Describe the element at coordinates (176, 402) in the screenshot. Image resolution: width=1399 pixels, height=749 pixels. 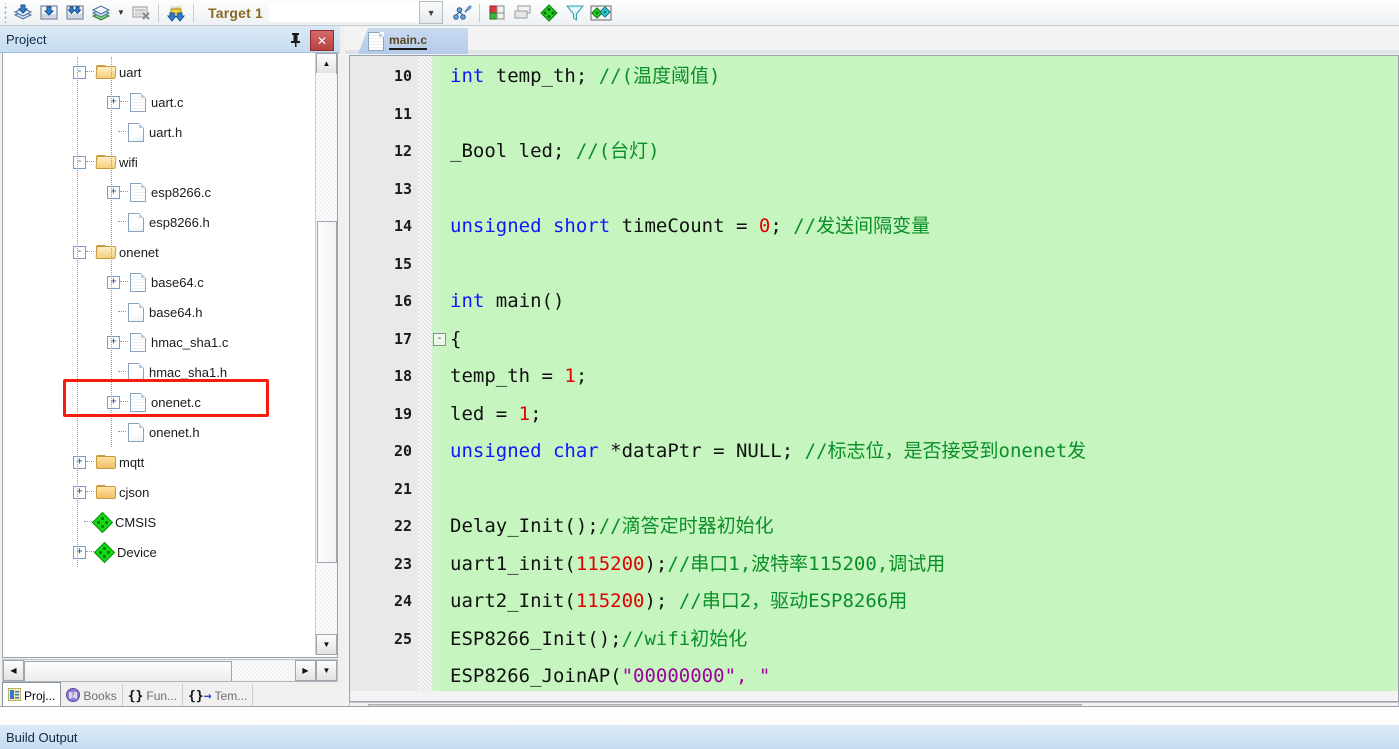
I see `tree-item-label: onenet.c` at that location.